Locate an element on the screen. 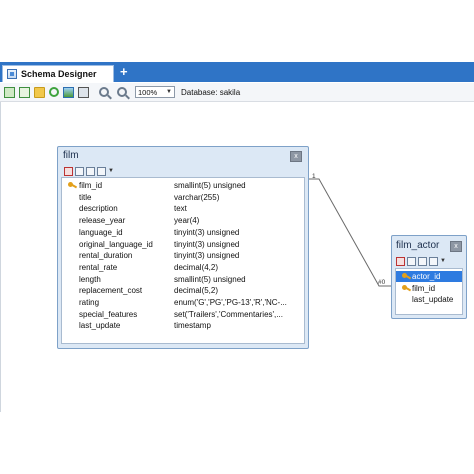 The width and height of the screenshot is (474, 474). tab-label: Schema Designer is located at coordinates (59, 74).